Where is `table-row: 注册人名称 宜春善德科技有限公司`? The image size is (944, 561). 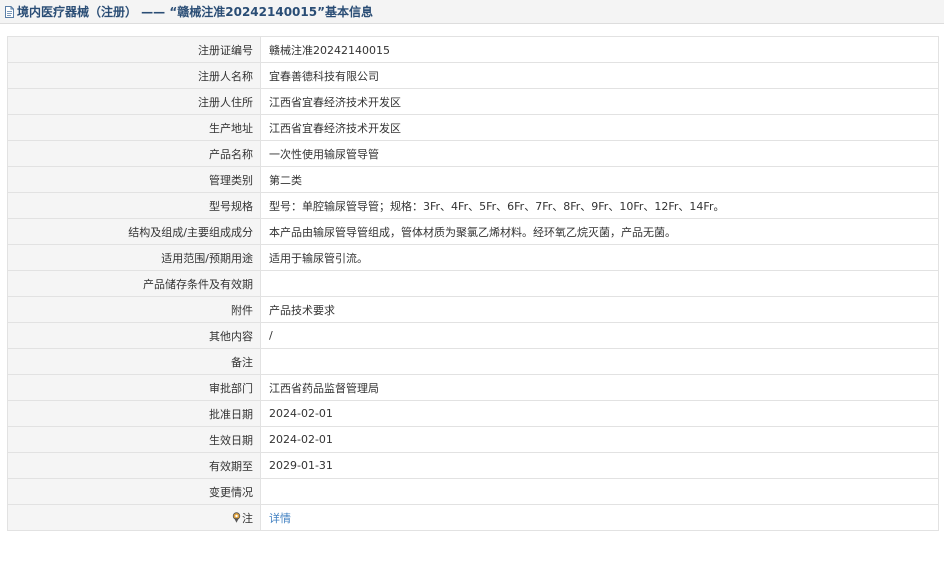 table-row: 注册人名称 宜春善德科技有限公司 is located at coordinates (473, 75).